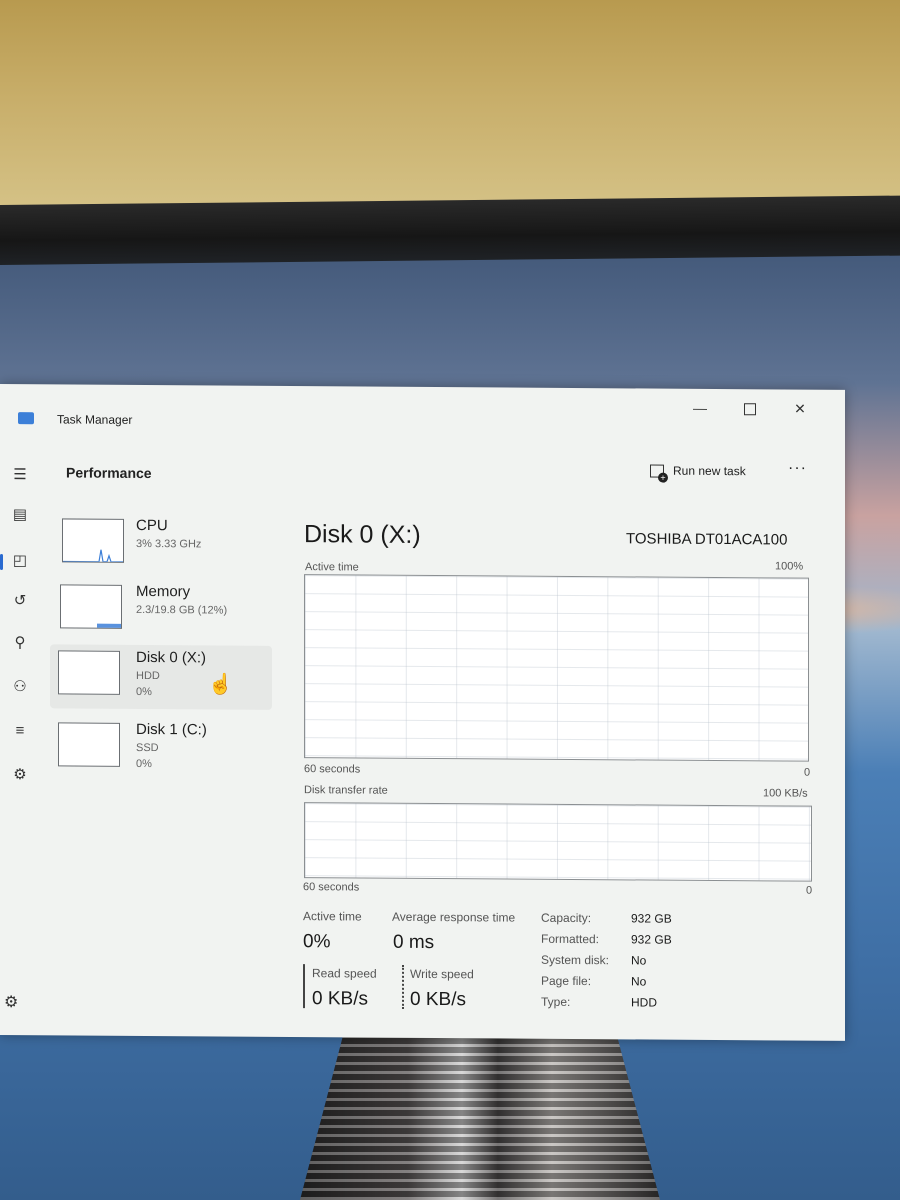  I want to click on close-button: ✕, so click(800, 408).